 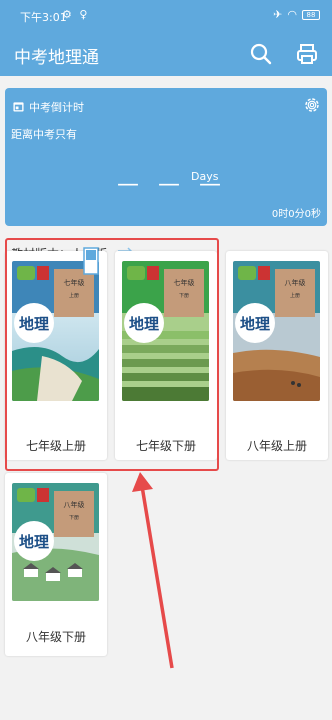 What do you see at coordinates (55, 542) in the screenshot?
I see `book-cover-image: 地理 八年级 下册` at bounding box center [55, 542].